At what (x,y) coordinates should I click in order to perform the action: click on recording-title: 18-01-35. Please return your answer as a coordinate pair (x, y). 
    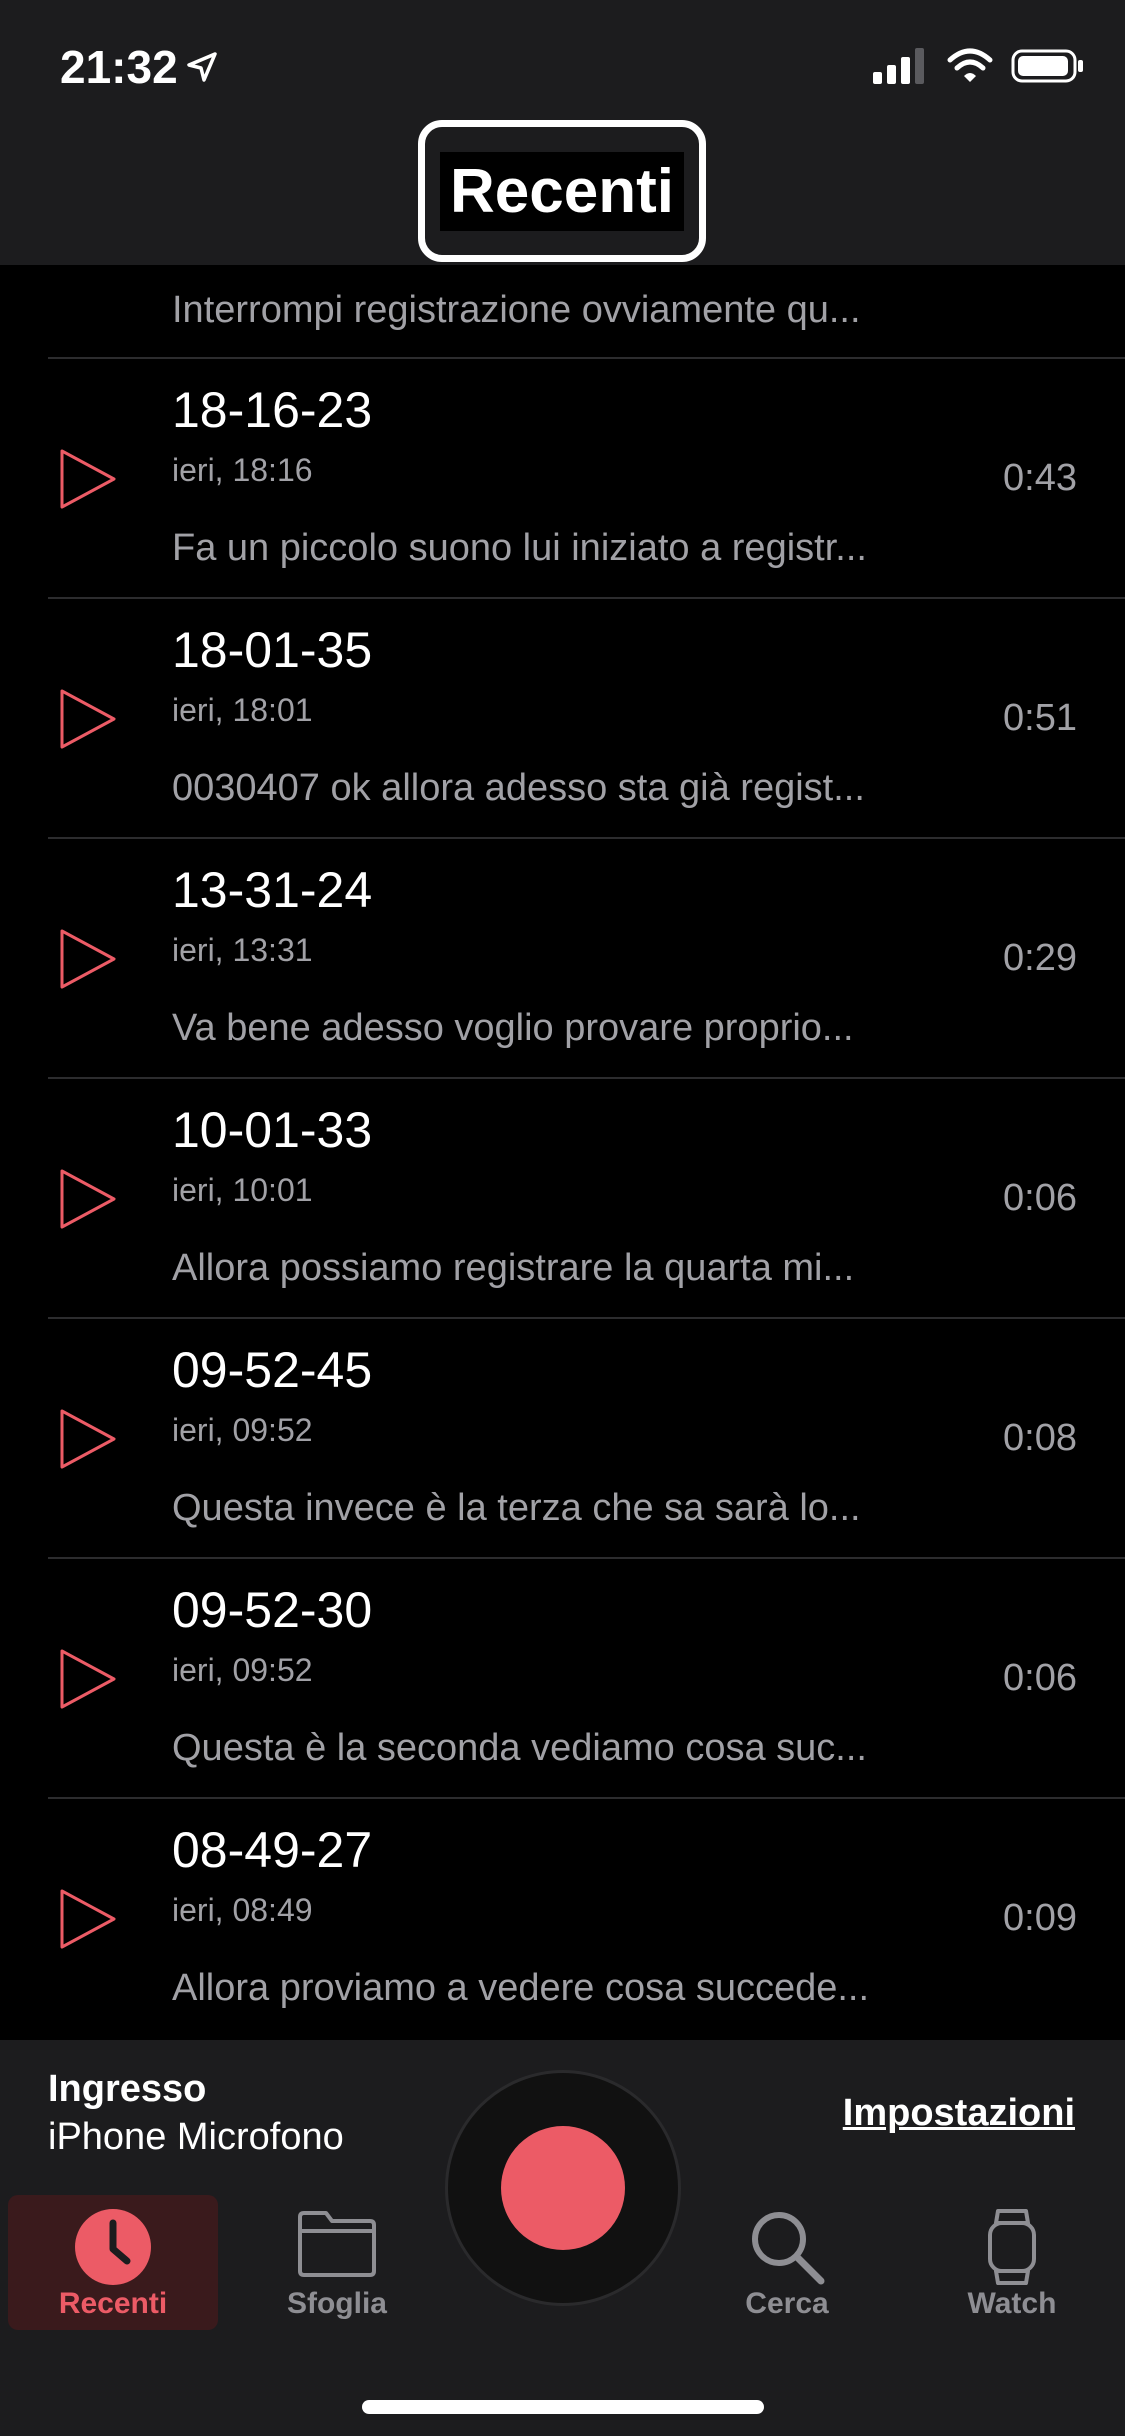
    Looking at the image, I should click on (272, 650).